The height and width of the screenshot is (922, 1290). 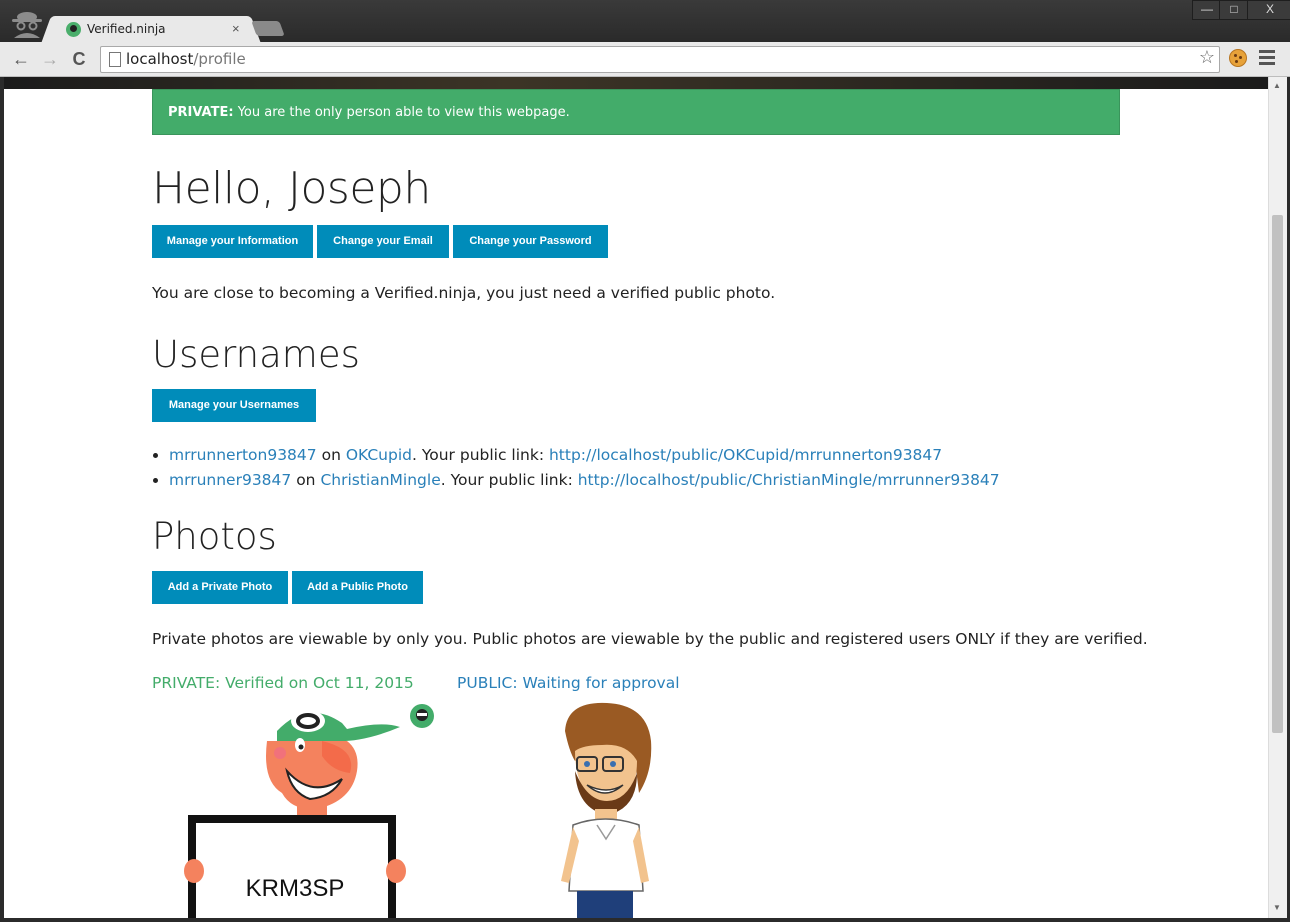 I want to click on private-photo: KRM3SP, so click(x=312, y=809).